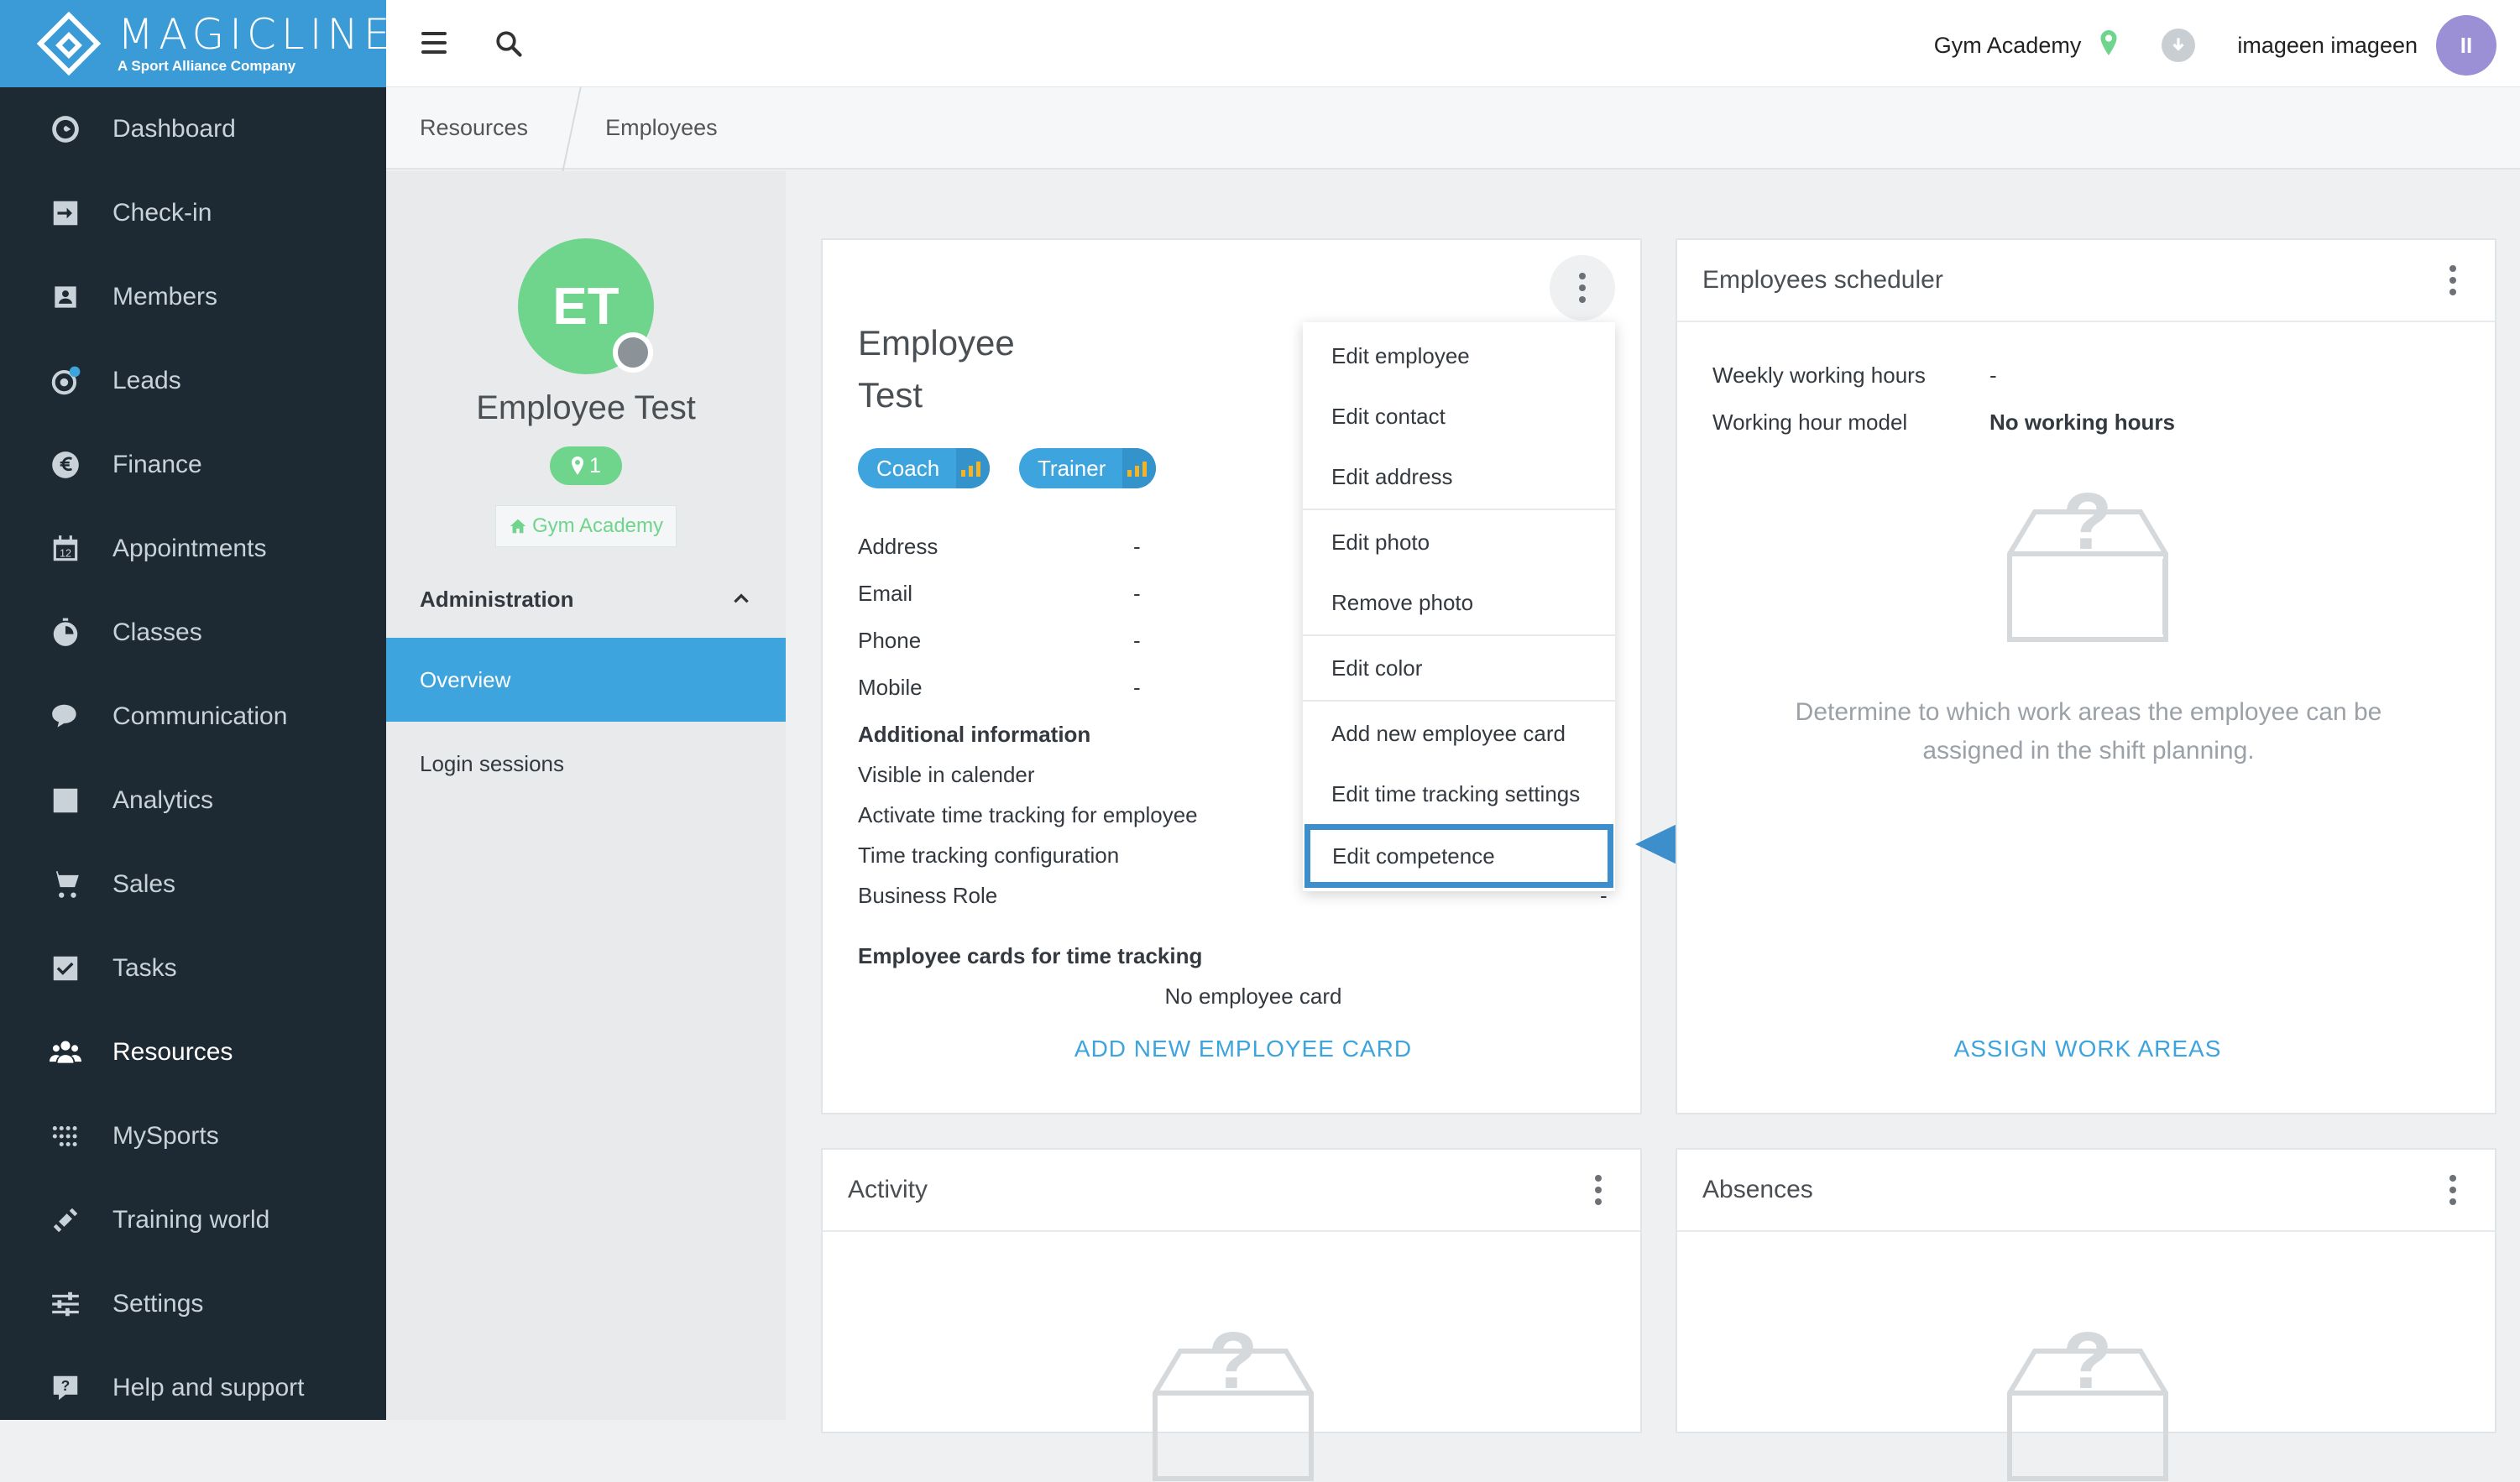 The width and height of the screenshot is (2520, 1482). Describe the element at coordinates (1459, 701) in the screenshot. I see `menu-divider` at that location.